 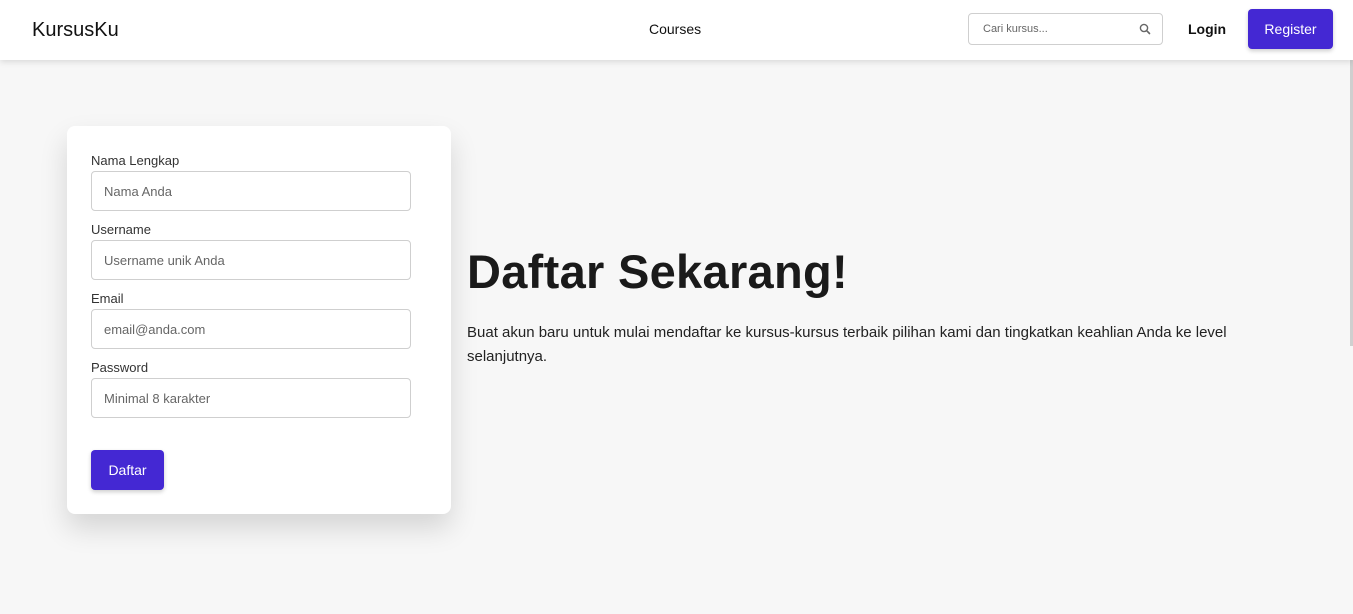 I want to click on full-name-label: Nama Lengkap, so click(x=135, y=160).